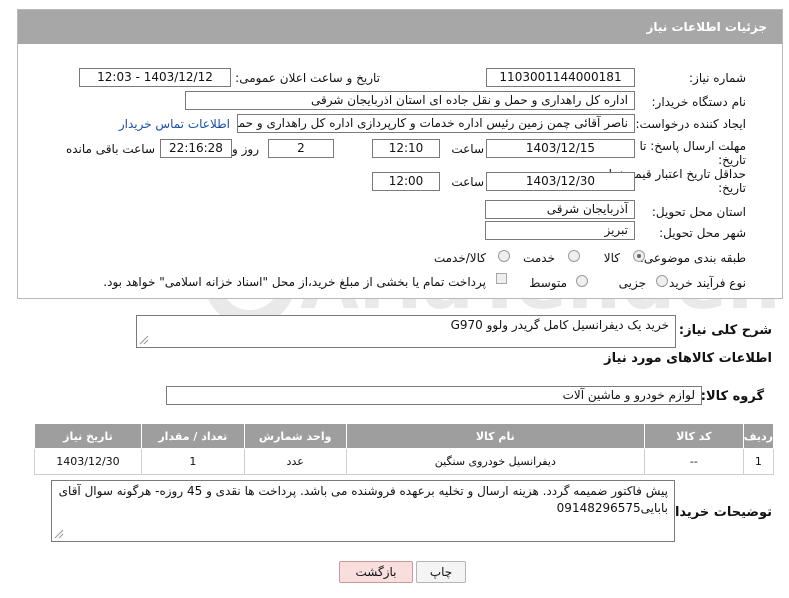 The width and height of the screenshot is (789, 598). What do you see at coordinates (441, 572) in the screenshot?
I see `print-button: چاپ` at bounding box center [441, 572].